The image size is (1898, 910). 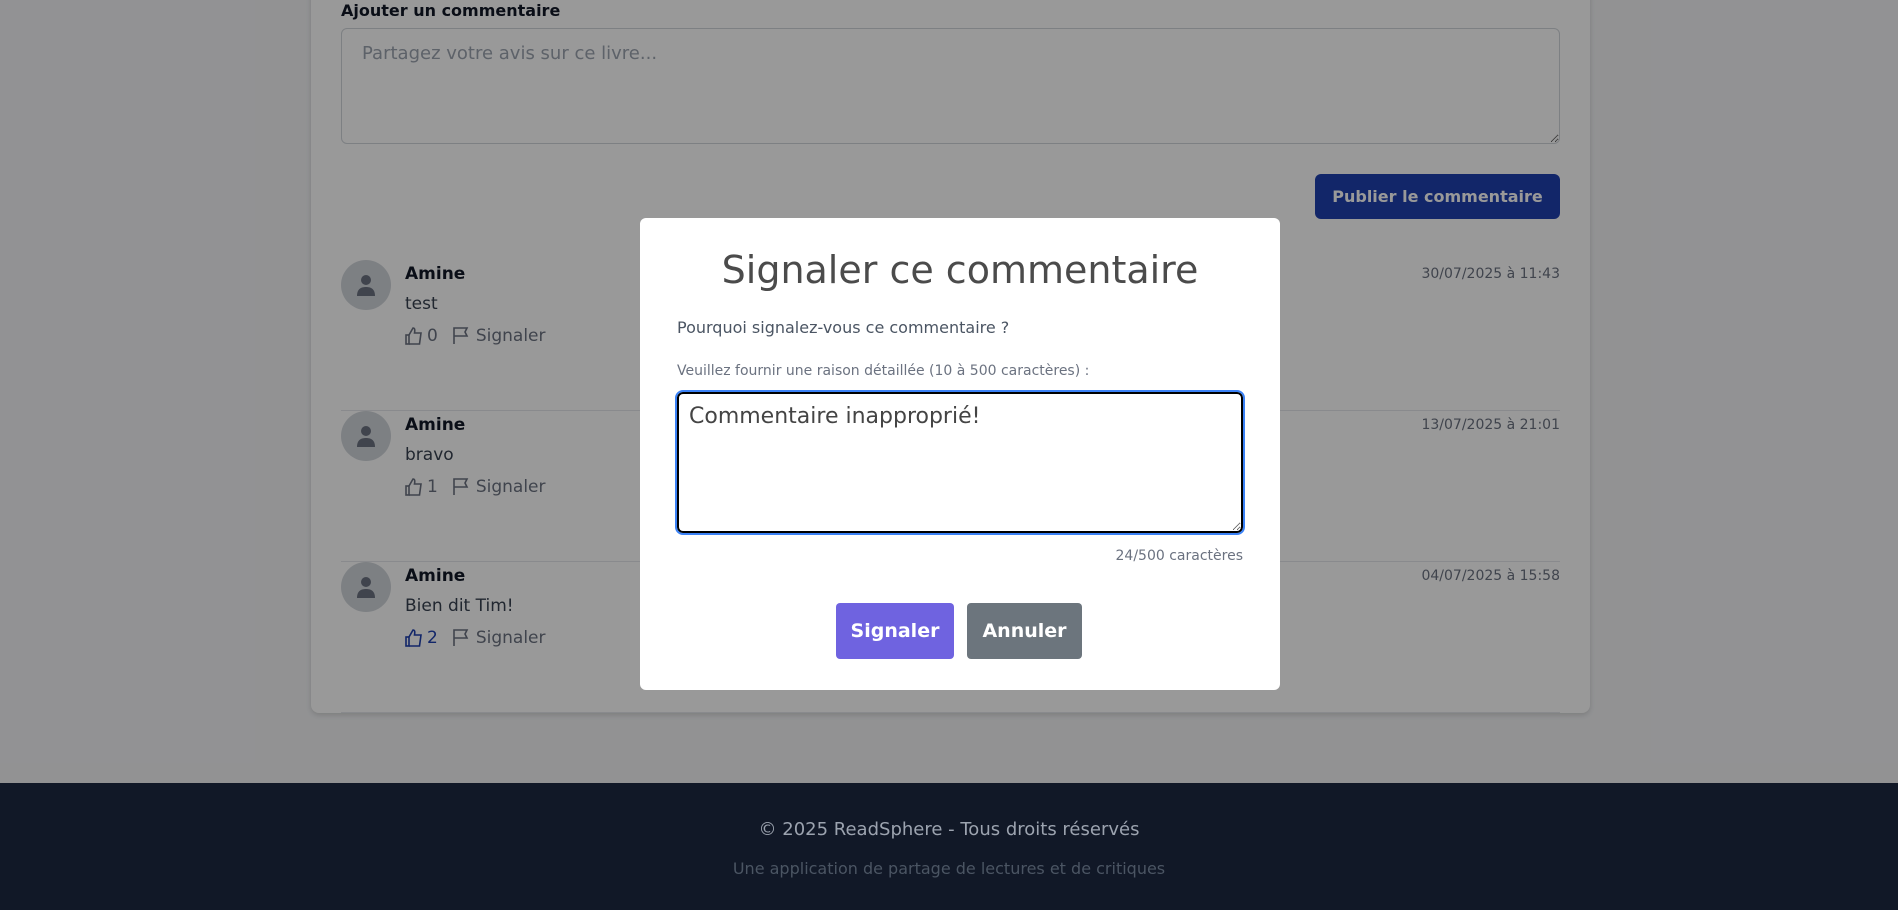 What do you see at coordinates (960, 270) in the screenshot?
I see `modal-title: Signaler ce commentaire` at bounding box center [960, 270].